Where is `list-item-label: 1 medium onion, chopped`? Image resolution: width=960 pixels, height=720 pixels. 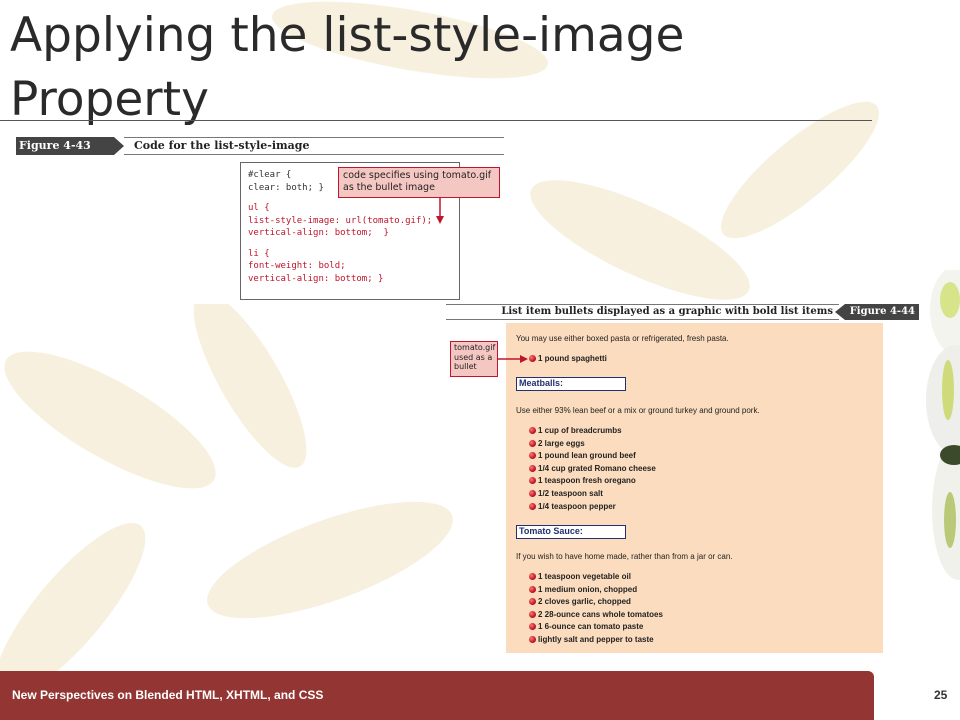
list-item-label: 1 medium onion, chopped is located at coordinates (588, 589).